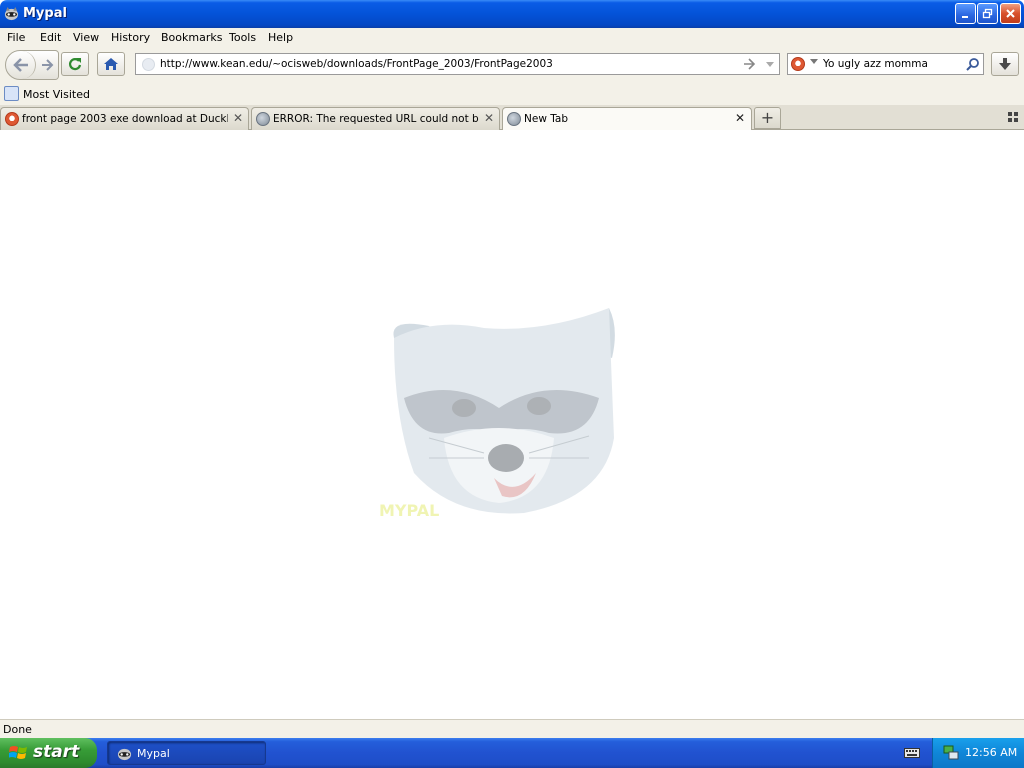 This screenshot has height=768, width=1024. I want to click on system-tray: 12:56 AM, so click(978, 753).